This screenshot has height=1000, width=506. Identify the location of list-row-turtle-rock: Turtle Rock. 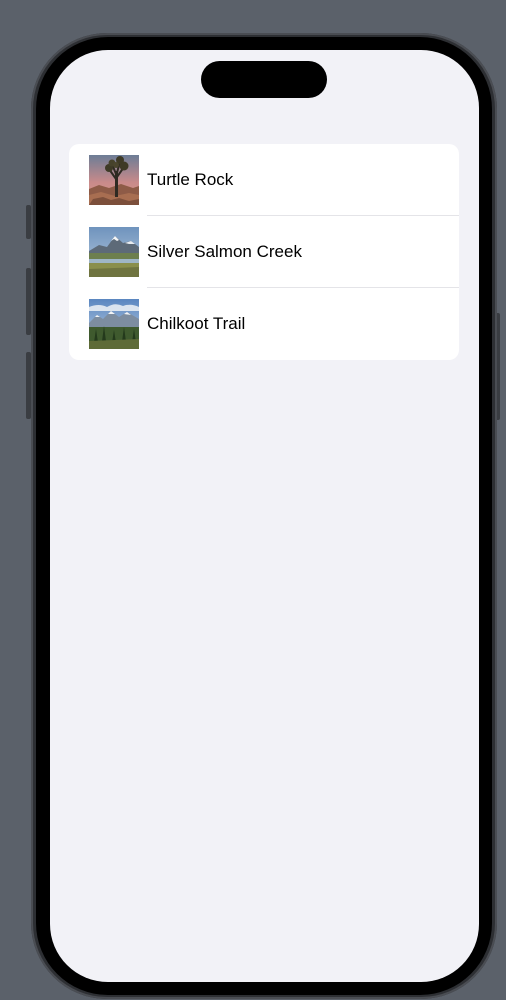
(264, 180).